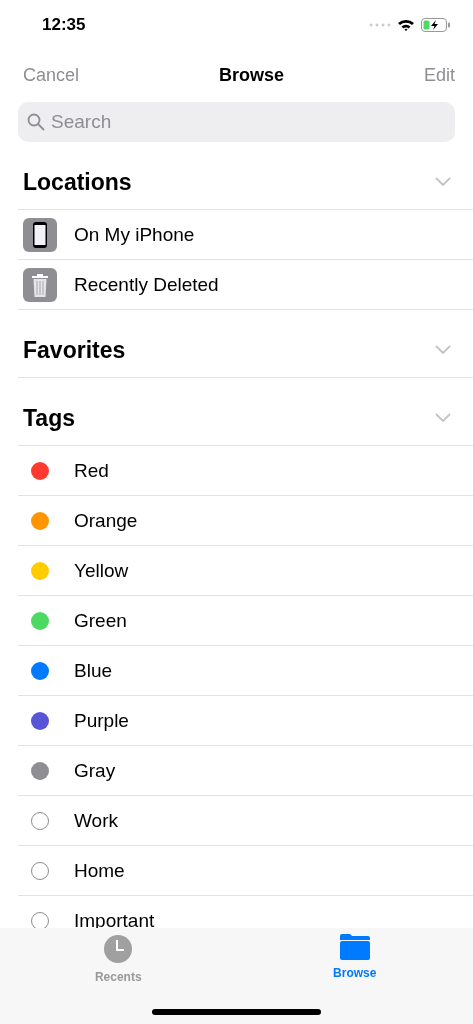 This screenshot has width=473, height=1024. Describe the element at coordinates (49, 418) in the screenshot. I see `section-title: Tags` at that location.